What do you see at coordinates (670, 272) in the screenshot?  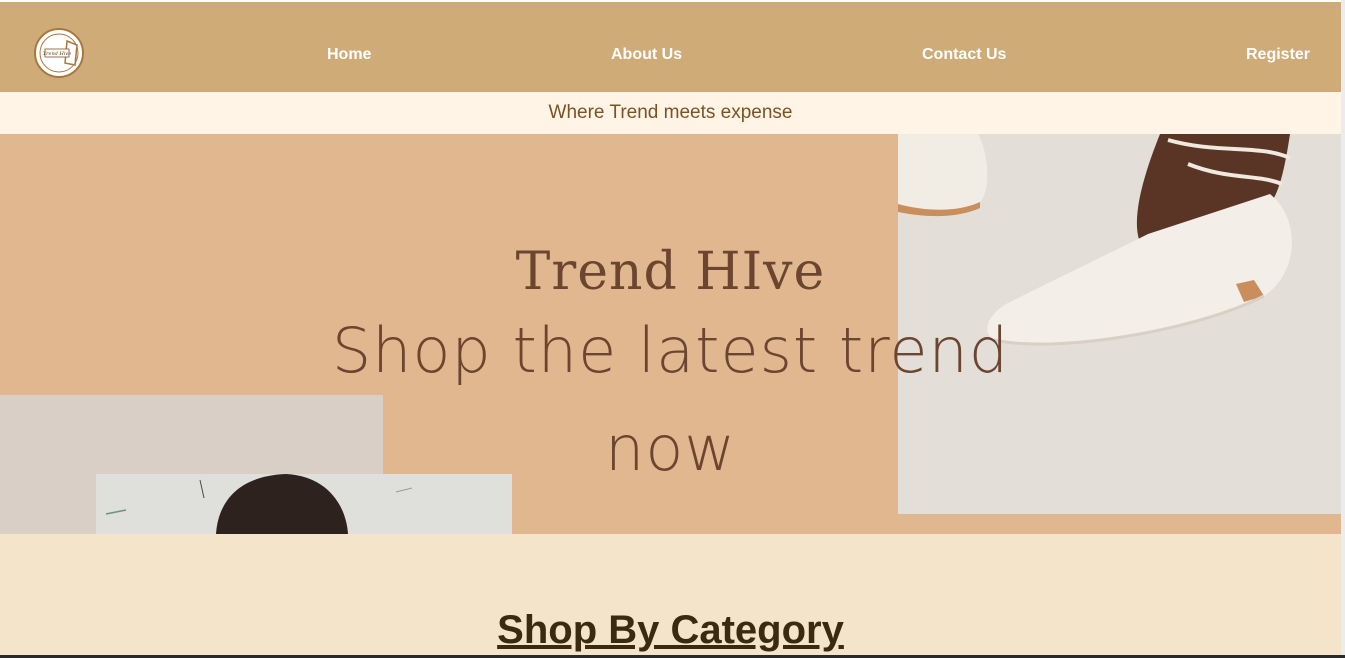 I see `hero-title: Trend HIve` at bounding box center [670, 272].